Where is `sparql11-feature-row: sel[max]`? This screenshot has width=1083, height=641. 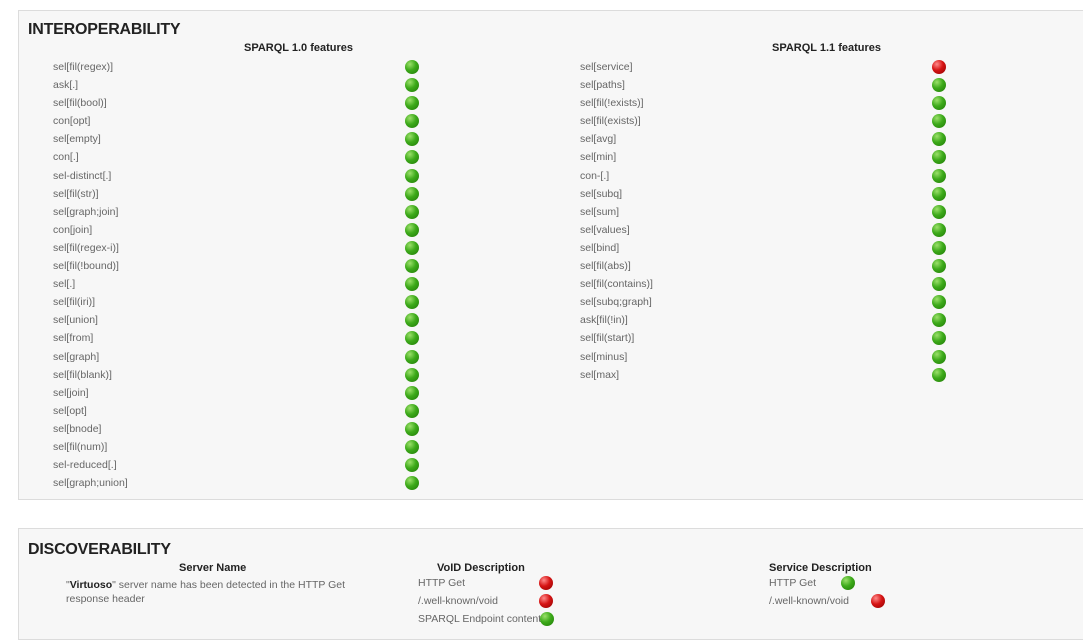
sparql11-feature-row: sel[max] is located at coordinates (765, 375).